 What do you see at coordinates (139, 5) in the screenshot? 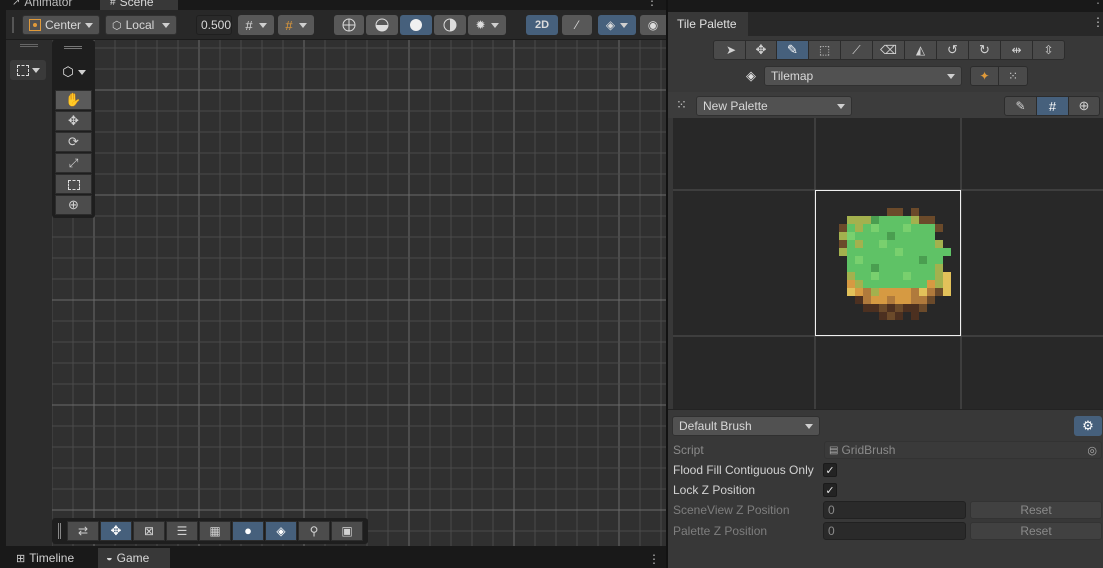
I see `tab-scene: # Scene` at bounding box center [139, 5].